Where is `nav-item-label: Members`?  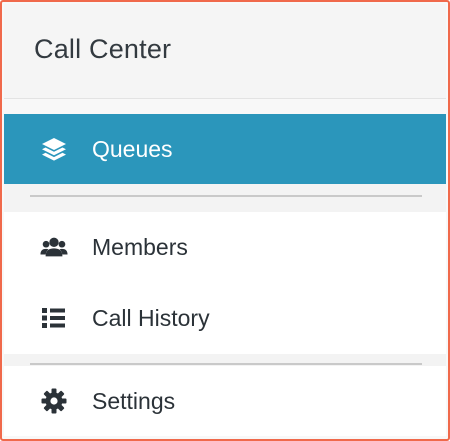 nav-item-label: Members is located at coordinates (140, 246).